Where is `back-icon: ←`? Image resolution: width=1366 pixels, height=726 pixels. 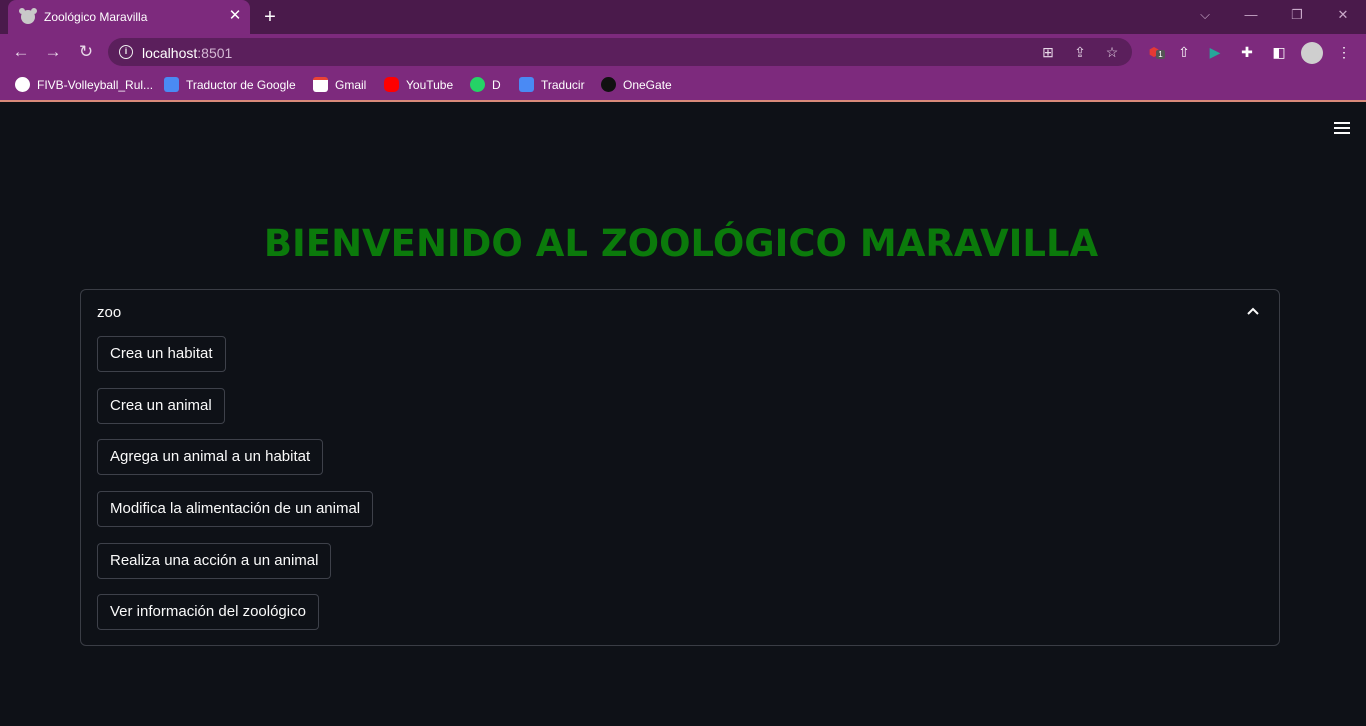 back-icon: ← is located at coordinates (21, 52).